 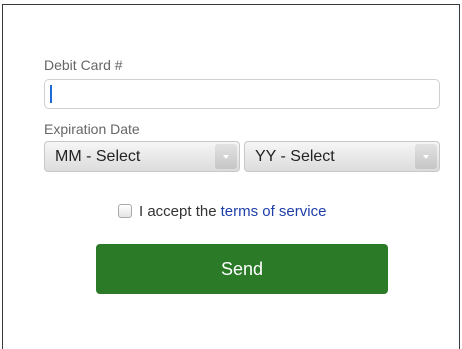 What do you see at coordinates (142, 156) in the screenshot?
I see `month-select: MM - Select` at bounding box center [142, 156].